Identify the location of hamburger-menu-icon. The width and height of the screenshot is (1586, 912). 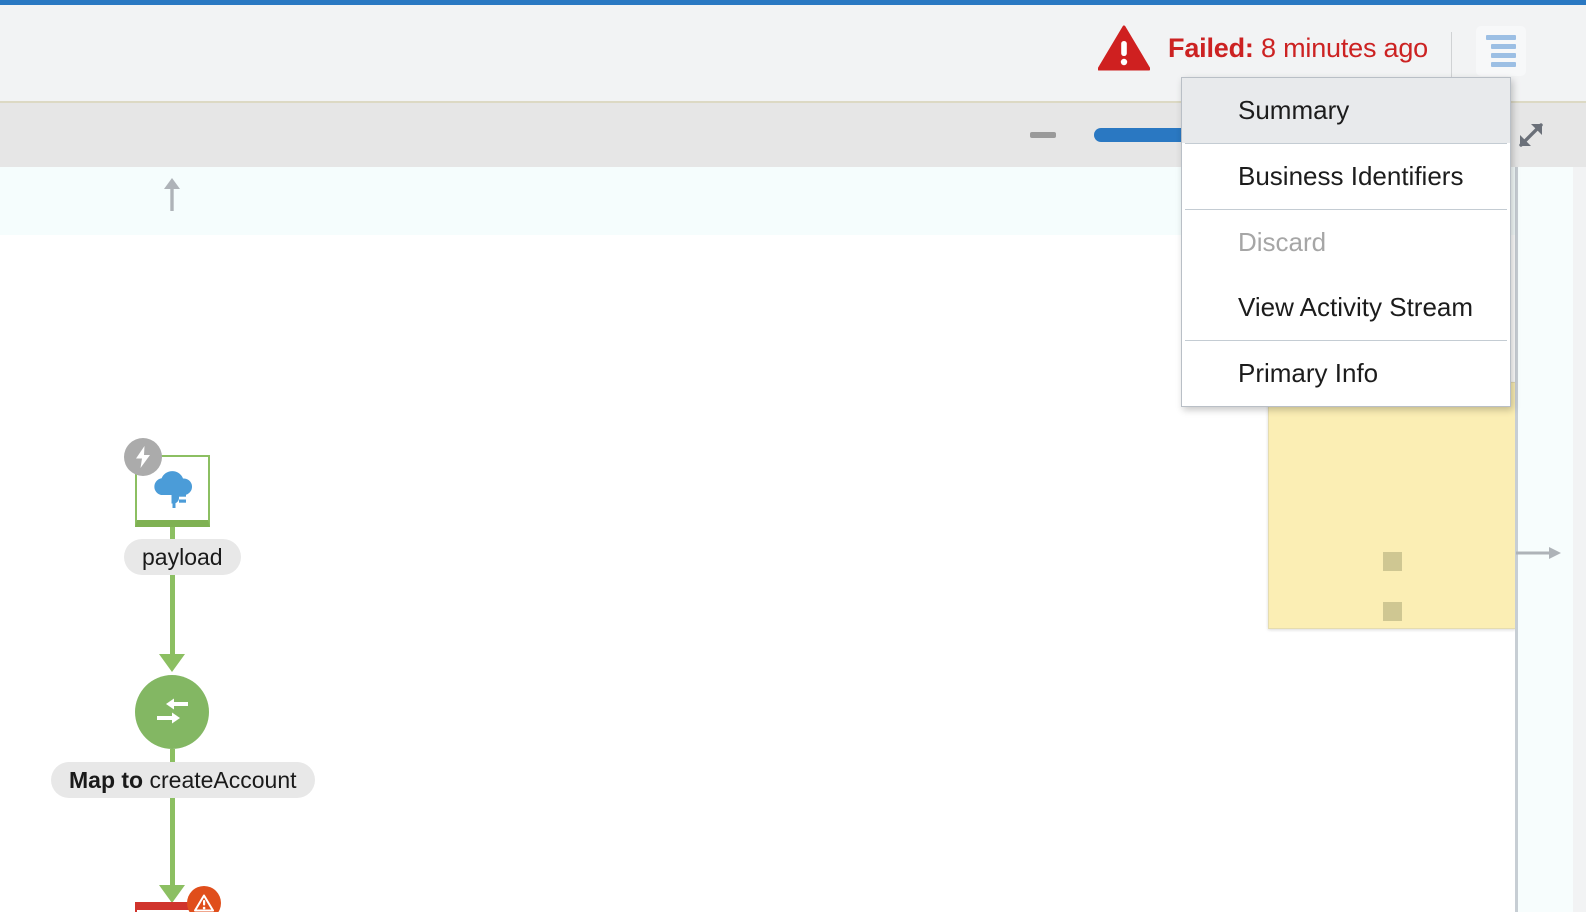
(1501, 51).